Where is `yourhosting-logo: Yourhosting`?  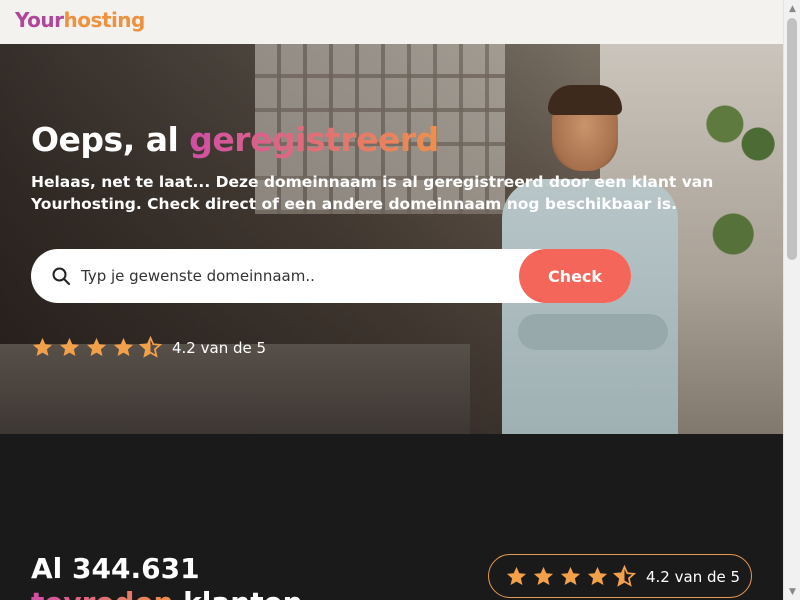
yourhosting-logo: Yourhosting is located at coordinates (80, 20).